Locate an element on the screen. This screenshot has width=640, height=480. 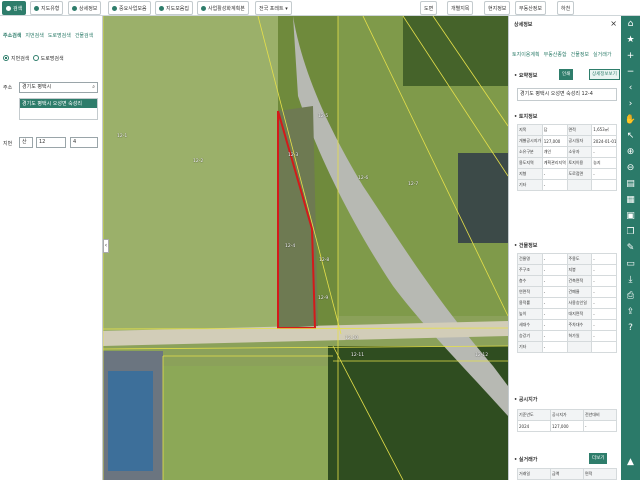
suggestion-item: 경기도 평택시 오성면 숙성리 is located at coordinates (58, 103).